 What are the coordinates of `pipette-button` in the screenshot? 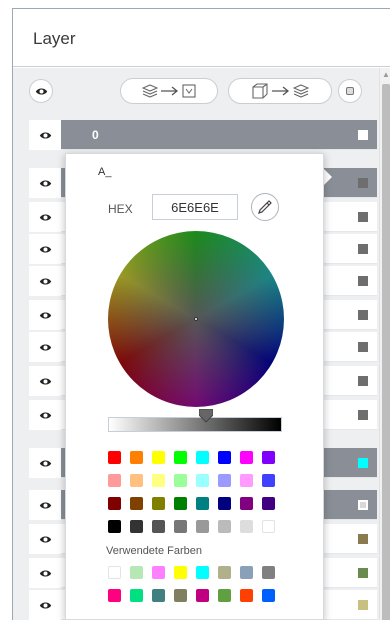 It's located at (265, 207).